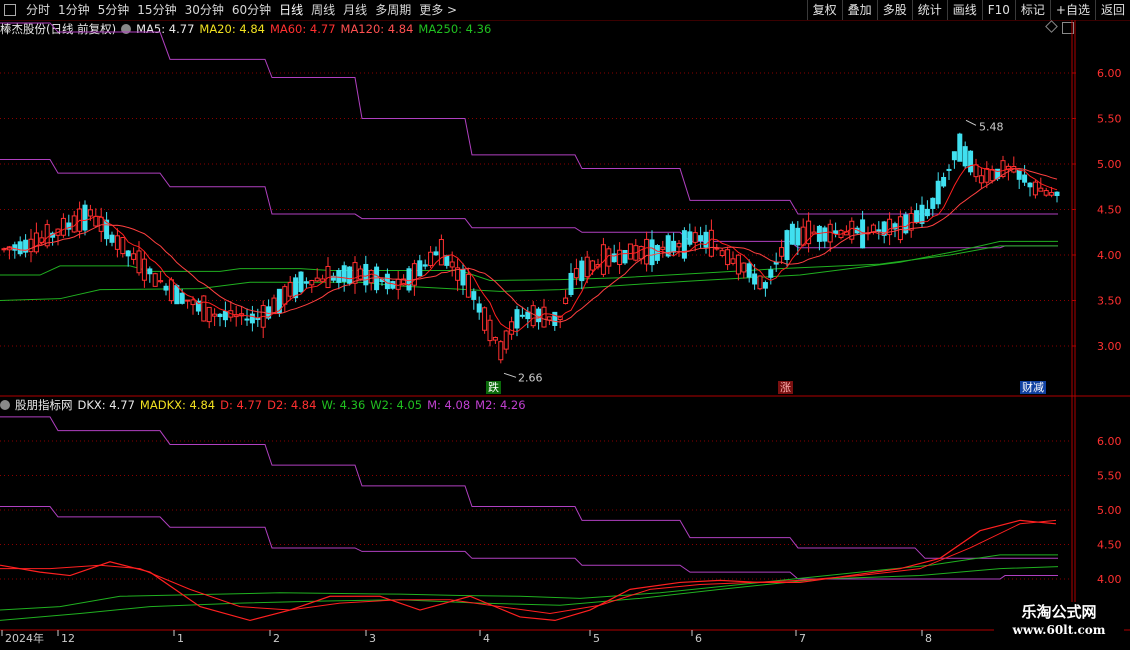  I want to click on d2-line, so click(528, 567).